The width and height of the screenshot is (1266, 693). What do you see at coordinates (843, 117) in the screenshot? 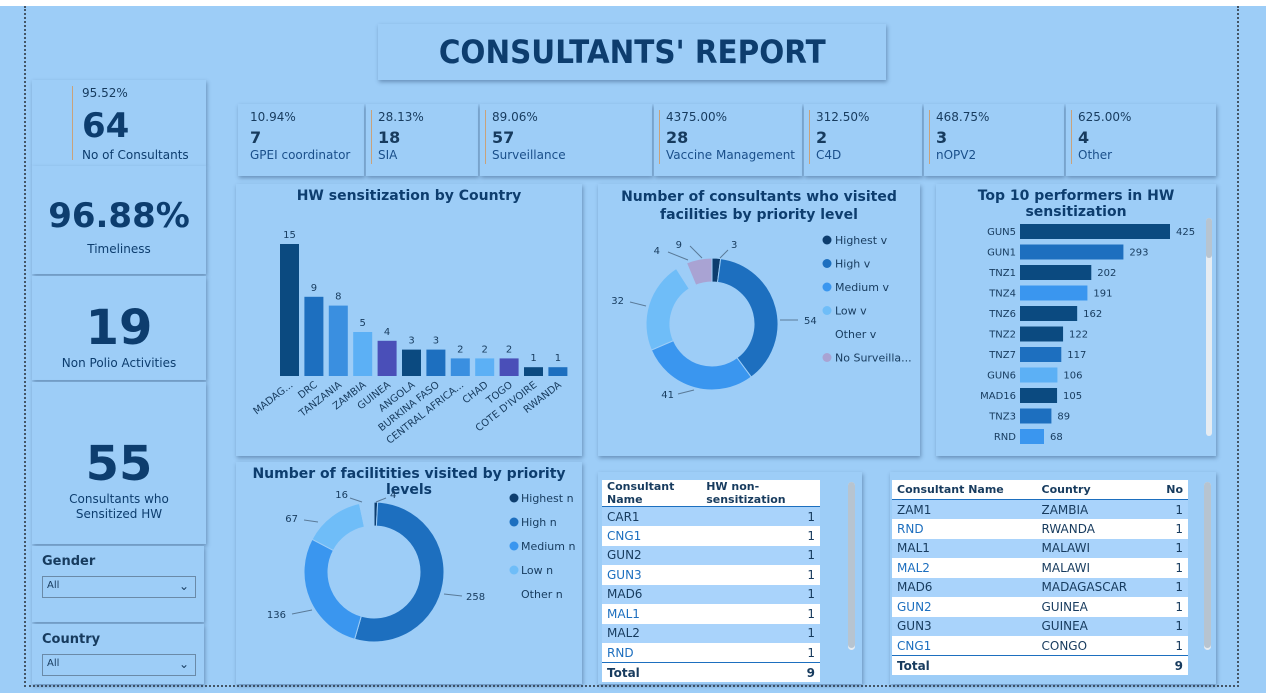
I see `category-pct: 312.50%` at bounding box center [843, 117].